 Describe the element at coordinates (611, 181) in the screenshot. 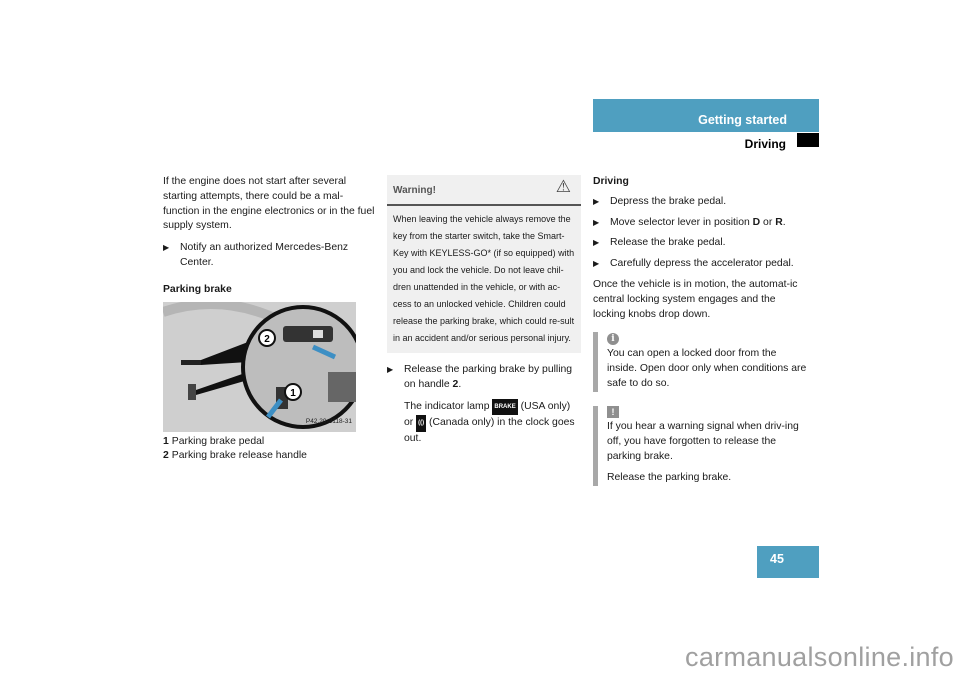

I see `driving-heading: Driving` at that location.